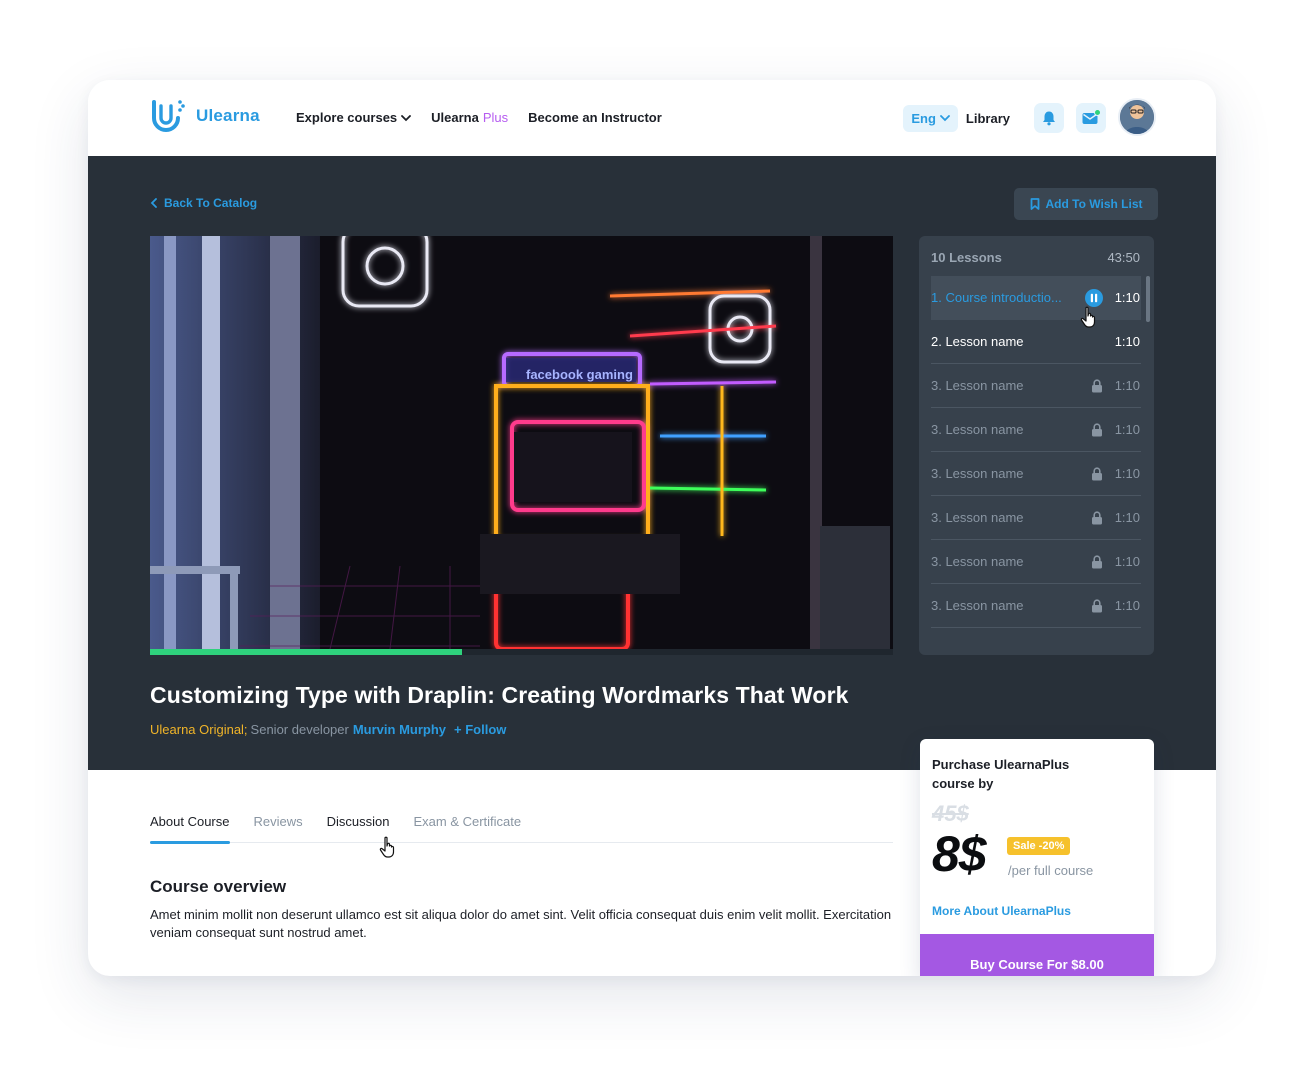 The width and height of the screenshot is (1304, 1072). I want to click on lesson-name: 2. Lesson name, so click(977, 341).